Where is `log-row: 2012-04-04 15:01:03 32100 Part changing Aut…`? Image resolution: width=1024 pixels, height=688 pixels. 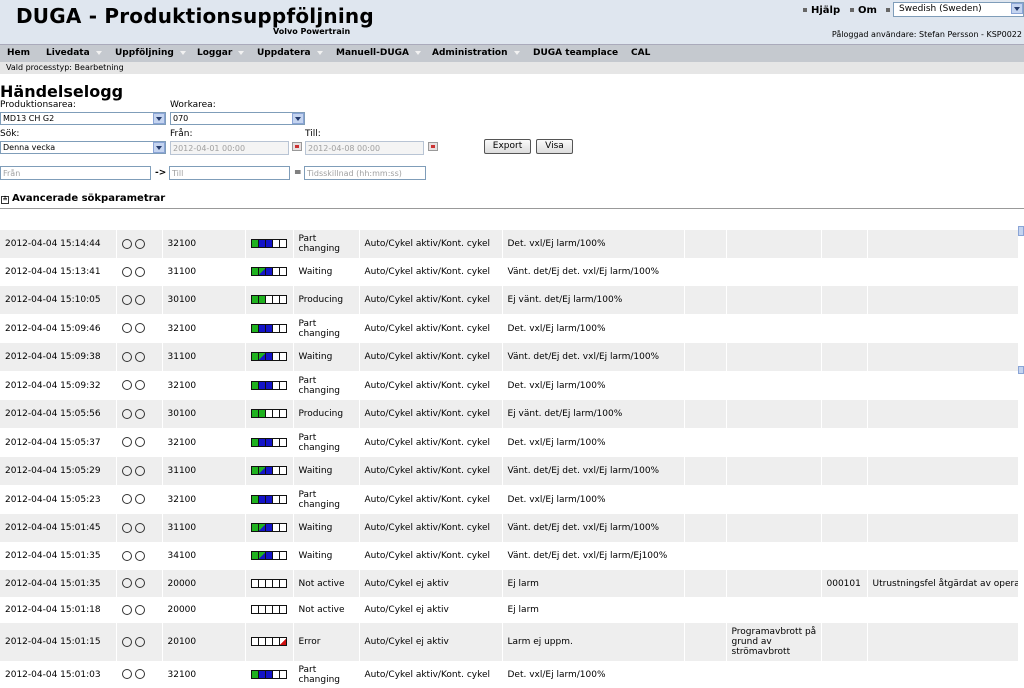
log-row: 2012-04-04 15:01:03 32100 Part changing Aut… is located at coordinates (509, 674).